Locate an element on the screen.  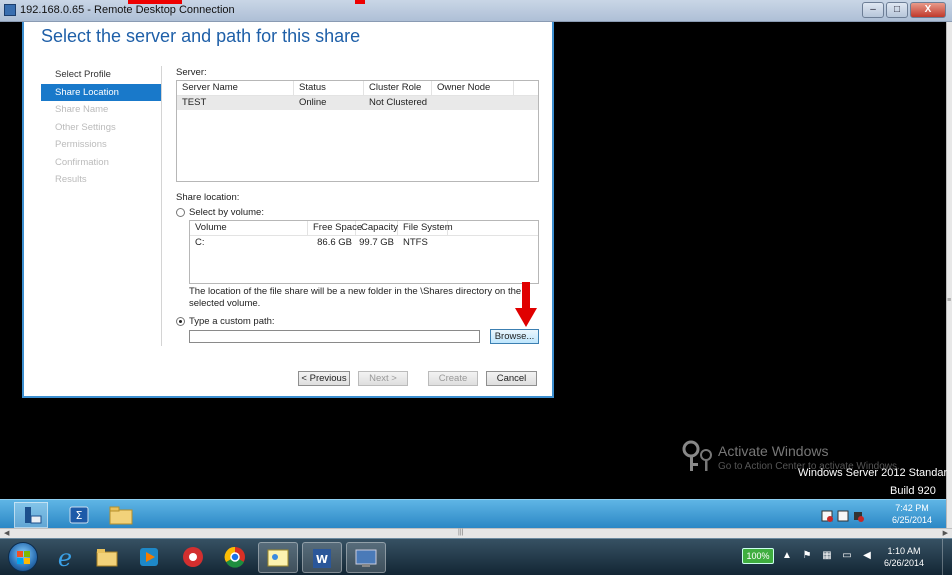
server-manager-icon is located at coordinates (33, 515).